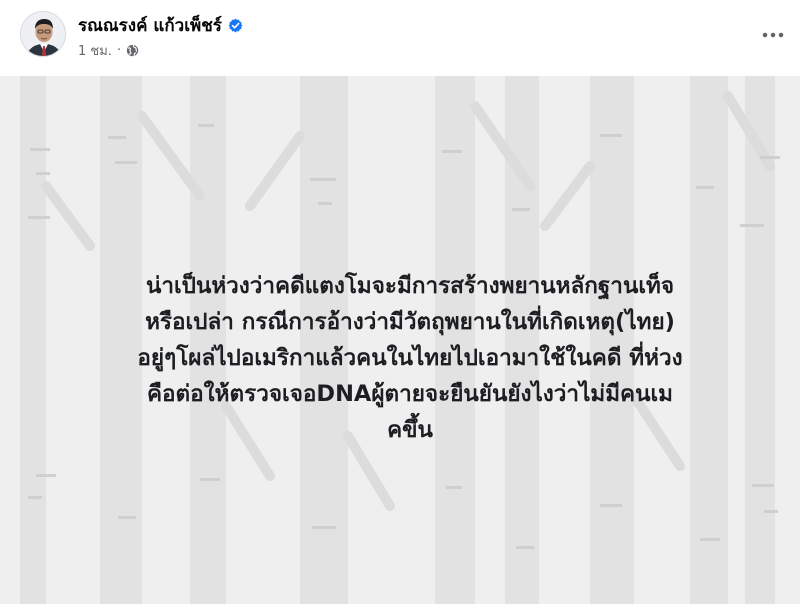 The image size is (800, 604). I want to click on author-name: รณณรงค์ แก้วเพ็ชร์, so click(150, 25).